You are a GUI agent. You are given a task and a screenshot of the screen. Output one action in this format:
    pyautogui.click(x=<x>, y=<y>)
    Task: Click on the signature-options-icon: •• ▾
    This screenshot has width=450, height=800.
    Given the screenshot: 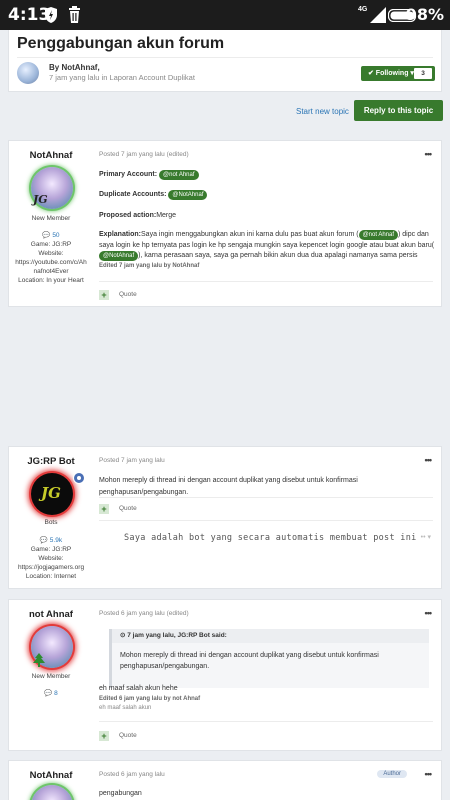 What is the action you would take?
    pyautogui.click(x=426, y=537)
    